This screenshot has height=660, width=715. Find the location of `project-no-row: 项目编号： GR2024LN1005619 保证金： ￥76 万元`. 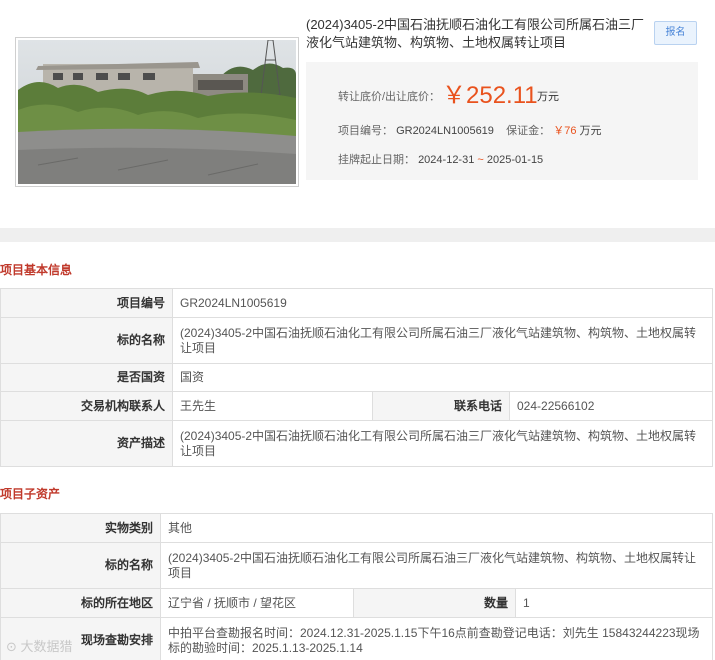

project-no-row: 项目编号： GR2024LN1005619 保证金： ￥76 万元 is located at coordinates (470, 130).